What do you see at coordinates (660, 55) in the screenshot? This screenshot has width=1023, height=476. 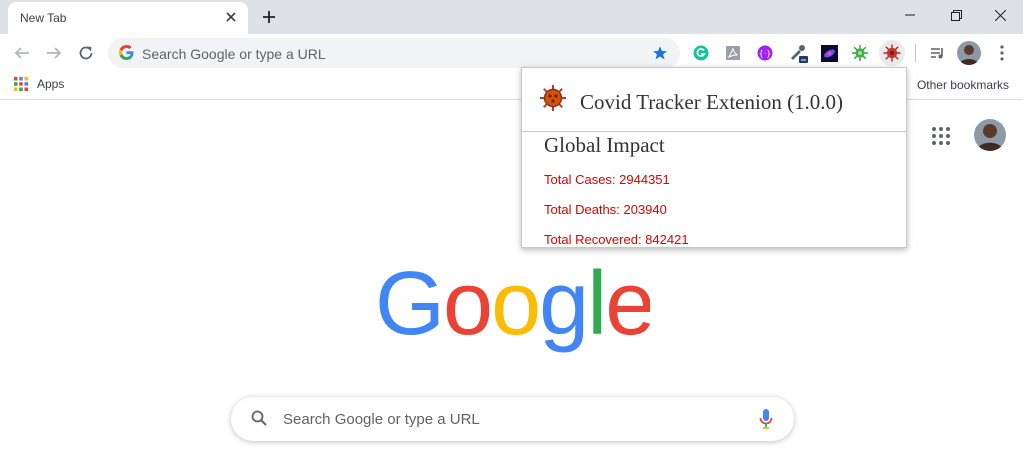 I see `star-icon` at bounding box center [660, 55].